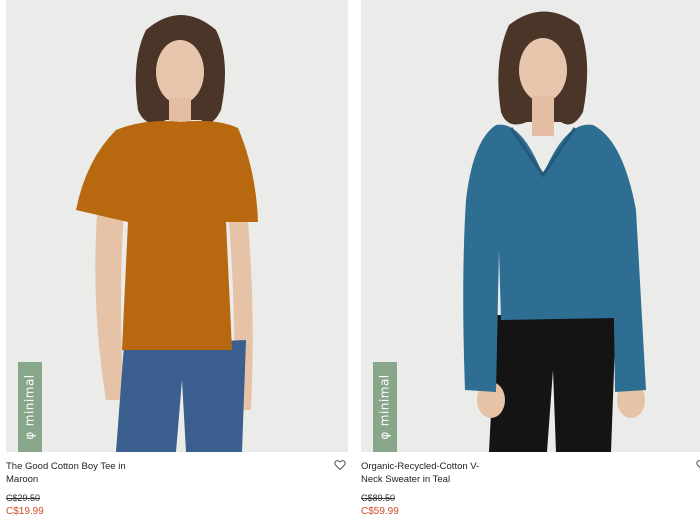  Describe the element at coordinates (71, 473) in the screenshot. I see `product-name: The Good Cotton Boy Tee in Maroon` at that location.